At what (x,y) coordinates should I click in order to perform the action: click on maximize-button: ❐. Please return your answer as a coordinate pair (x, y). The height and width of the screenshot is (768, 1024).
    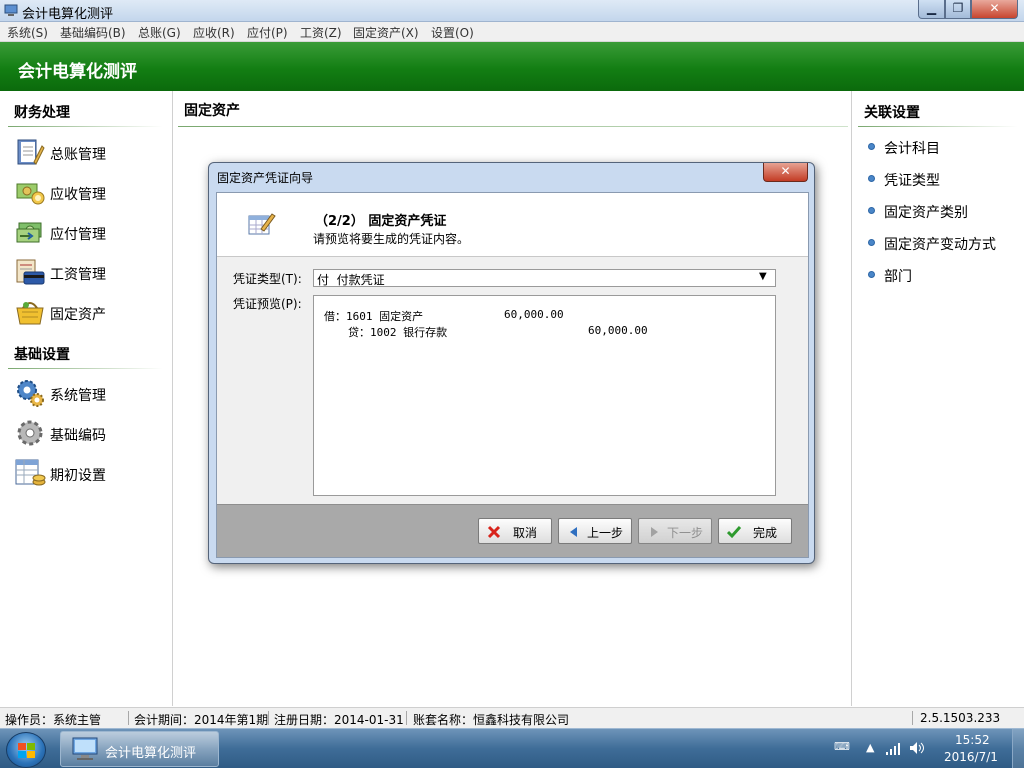
    Looking at the image, I should click on (958, 9).